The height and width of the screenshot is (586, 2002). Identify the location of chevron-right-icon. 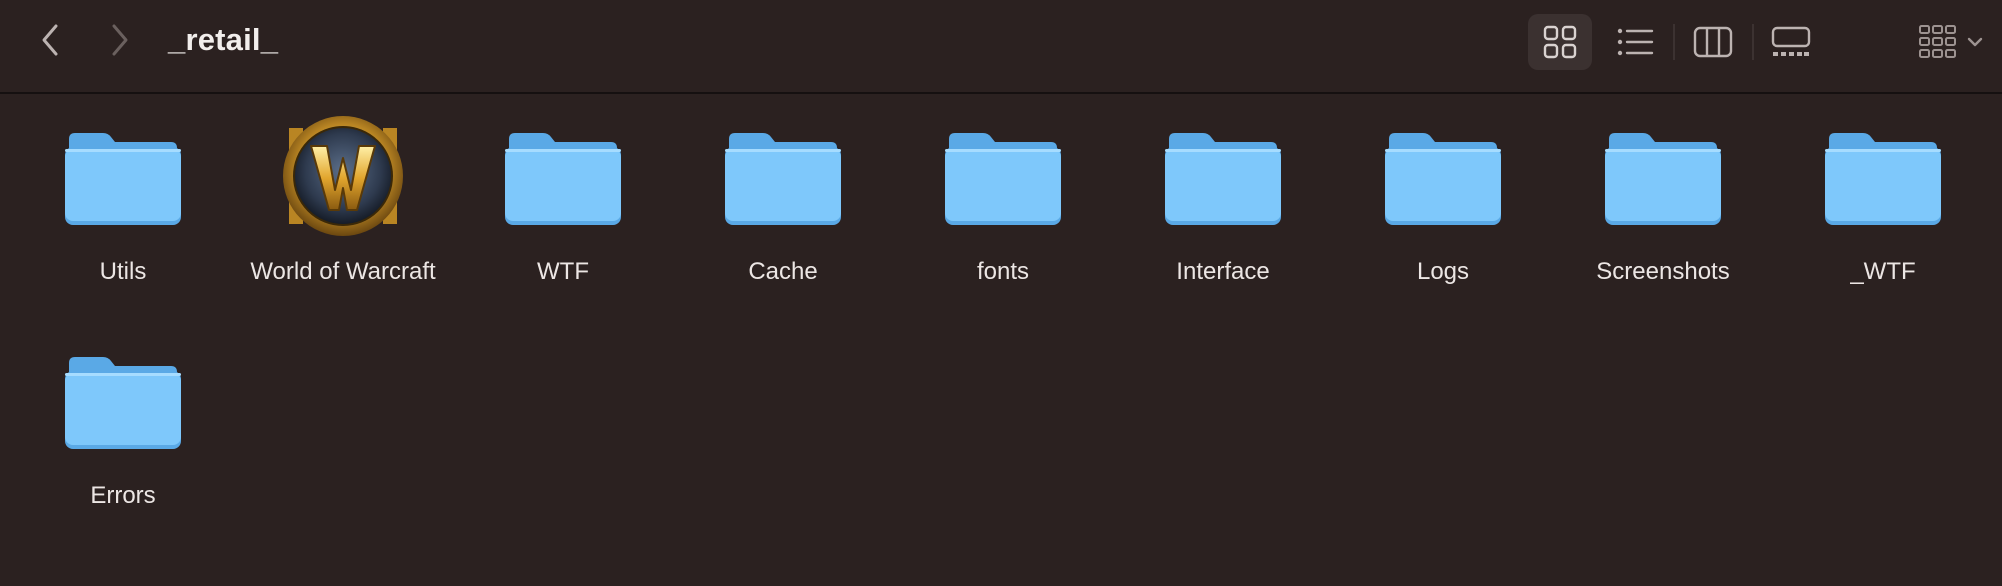
(120, 40).